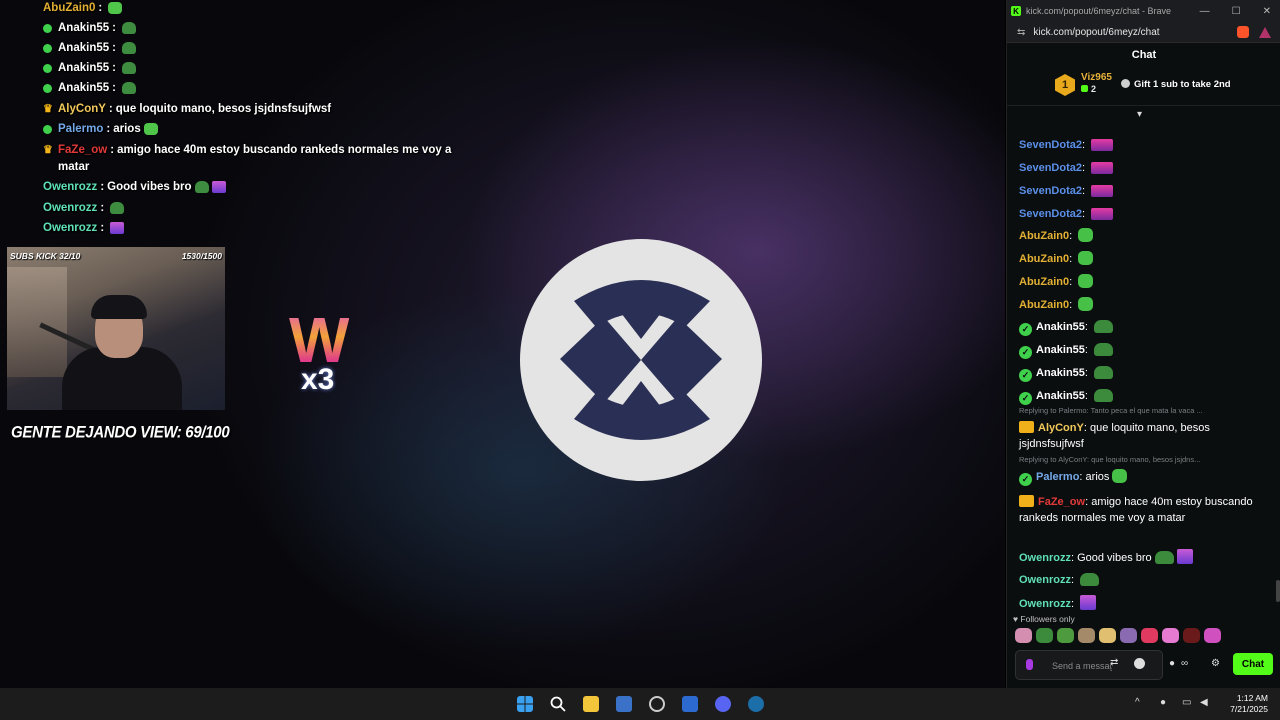 The width and height of the screenshot is (1280, 720). Describe the element at coordinates (1096, 32) in the screenshot. I see `url-text: kick.com/popout/6meyz/chat` at that location.